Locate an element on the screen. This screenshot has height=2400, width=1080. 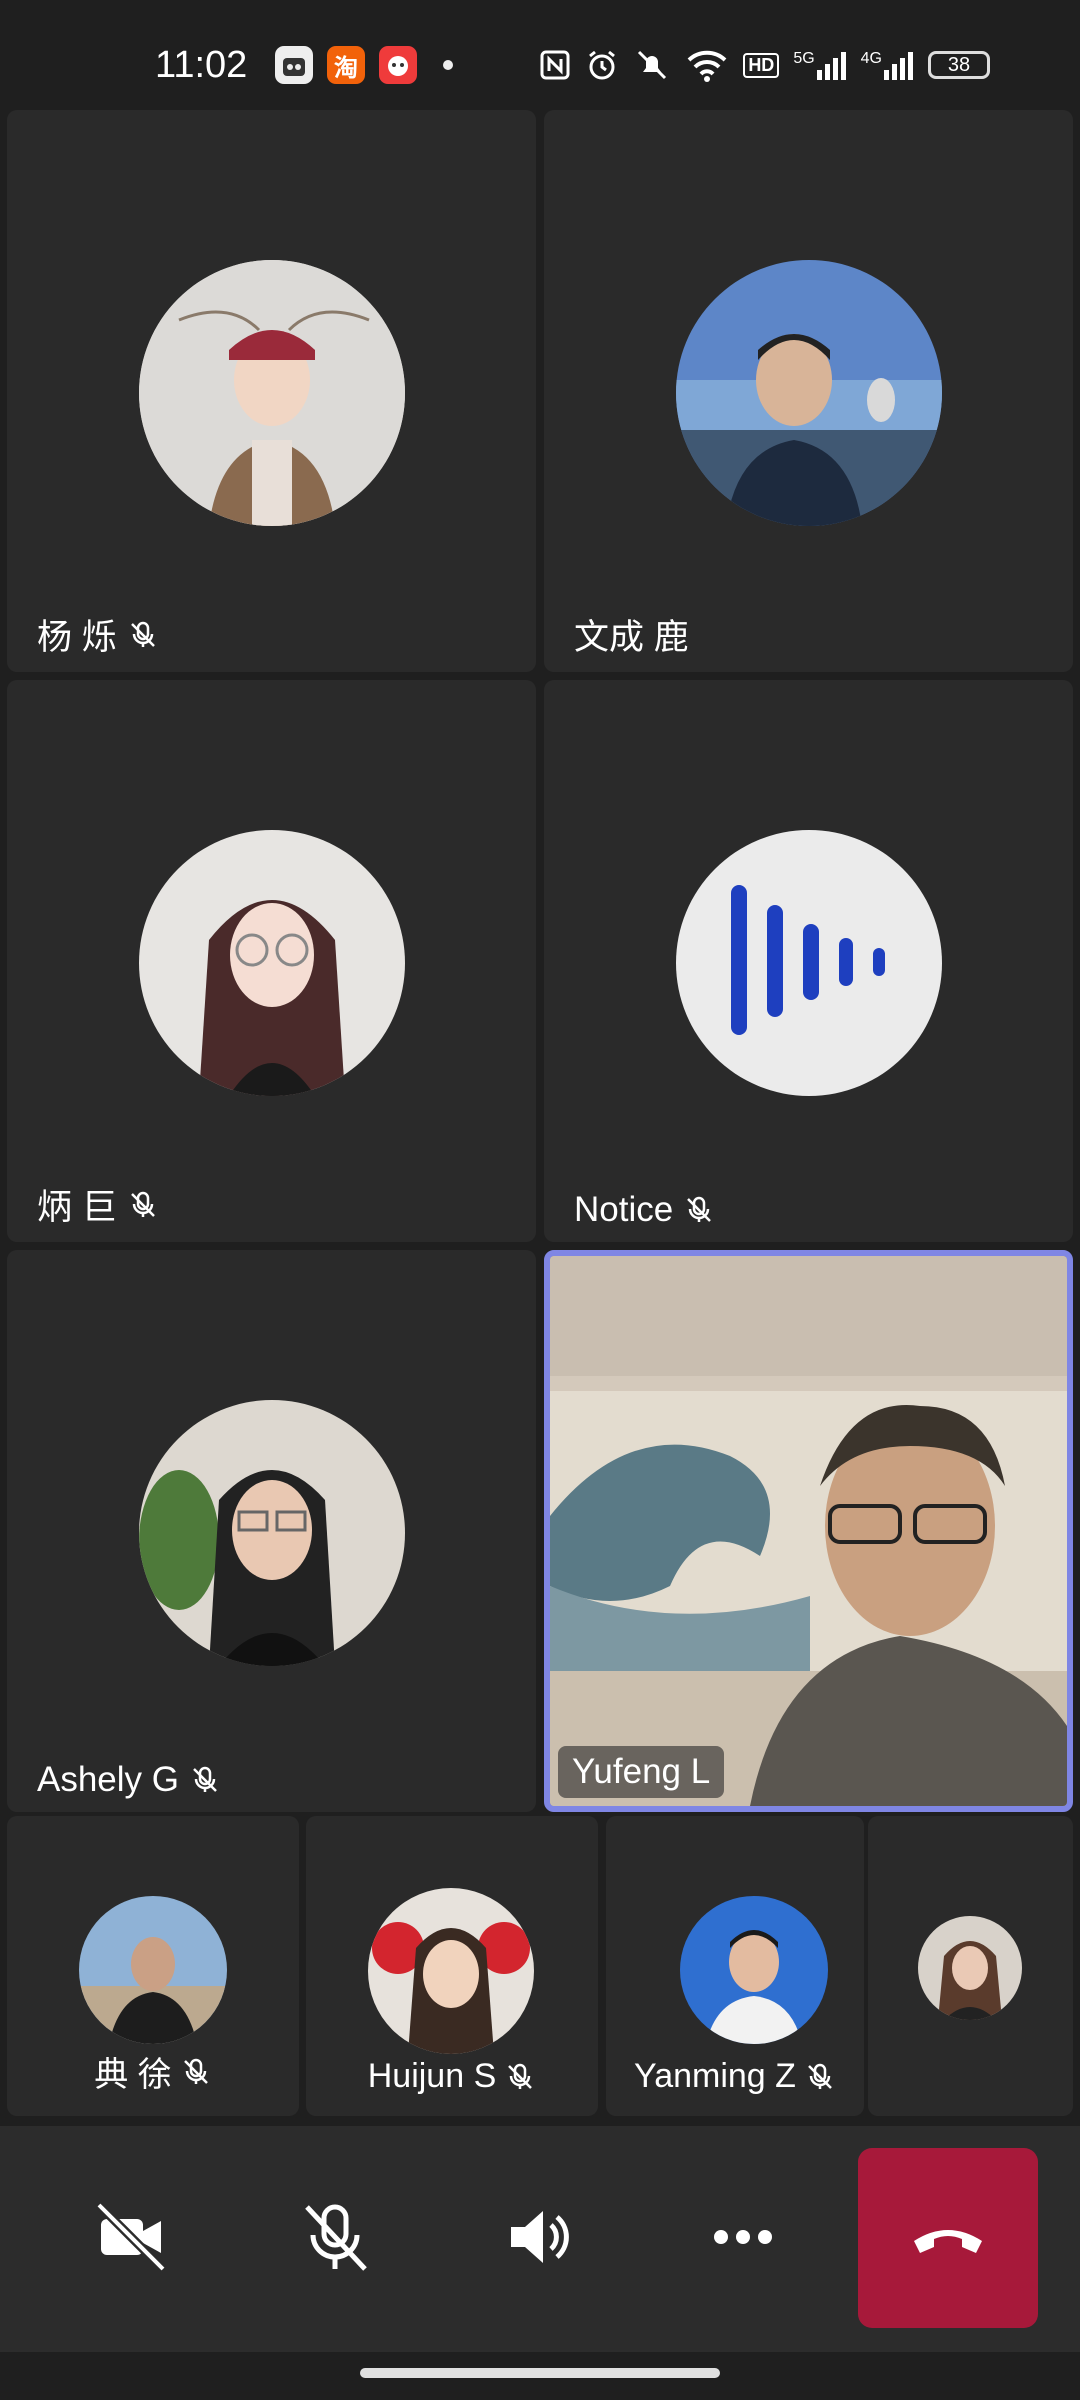
hang-up-icon is located at coordinates (948, 2241).